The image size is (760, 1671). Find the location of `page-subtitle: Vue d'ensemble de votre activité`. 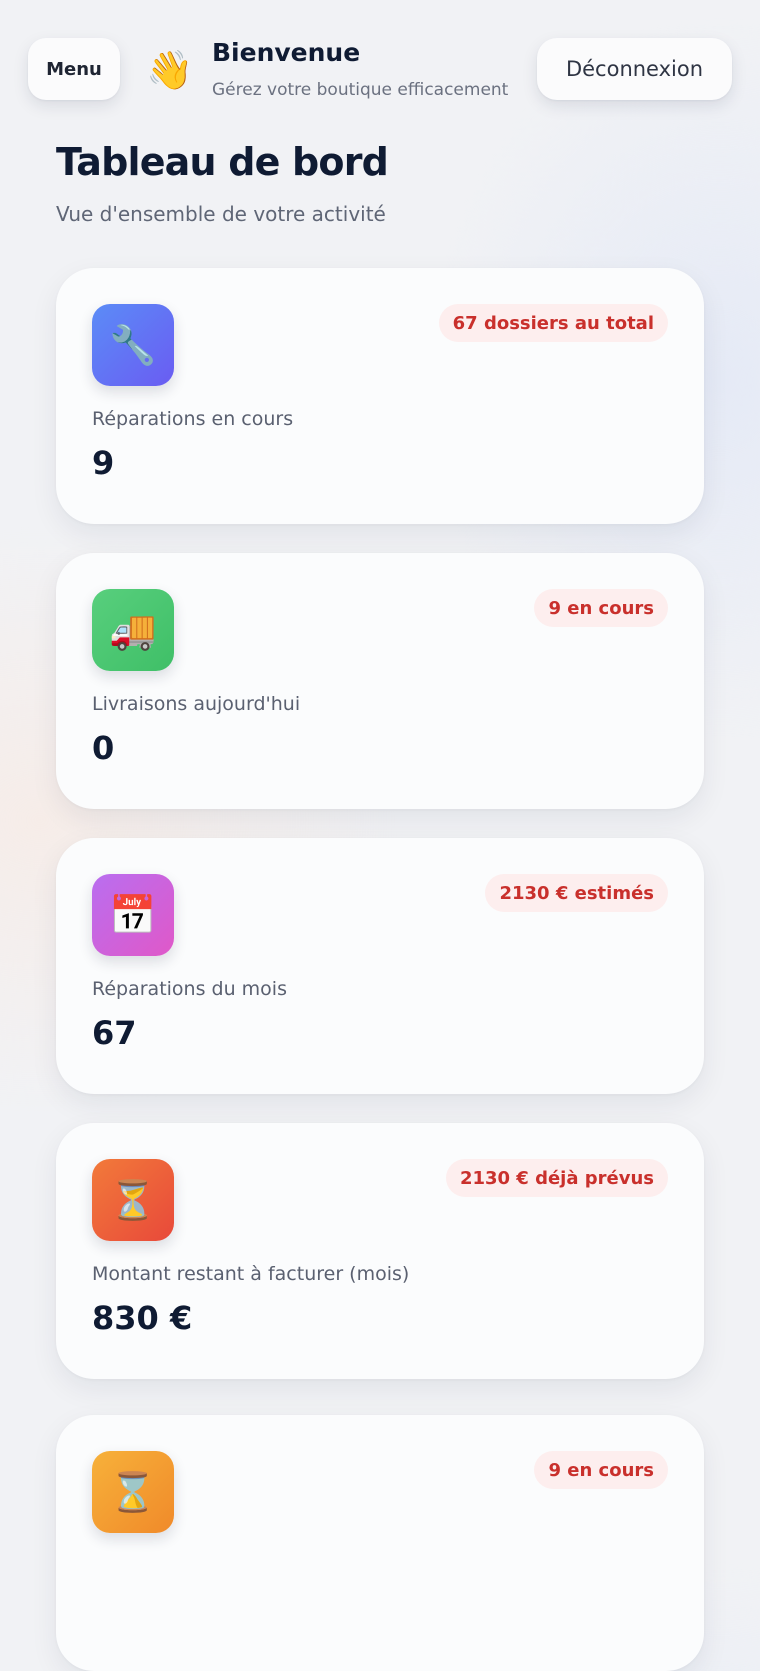

page-subtitle: Vue d'ensemble de votre activité is located at coordinates (221, 214).